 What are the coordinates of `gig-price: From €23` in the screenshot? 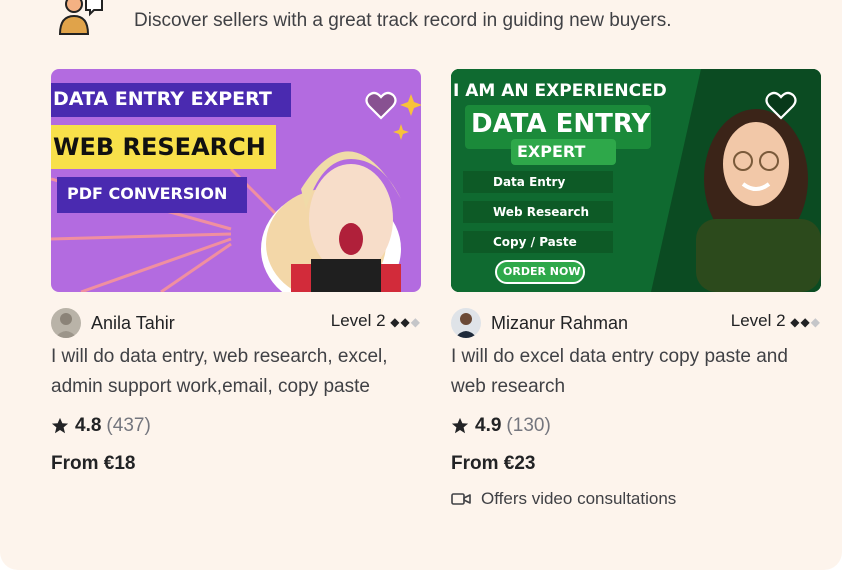 It's located at (493, 463).